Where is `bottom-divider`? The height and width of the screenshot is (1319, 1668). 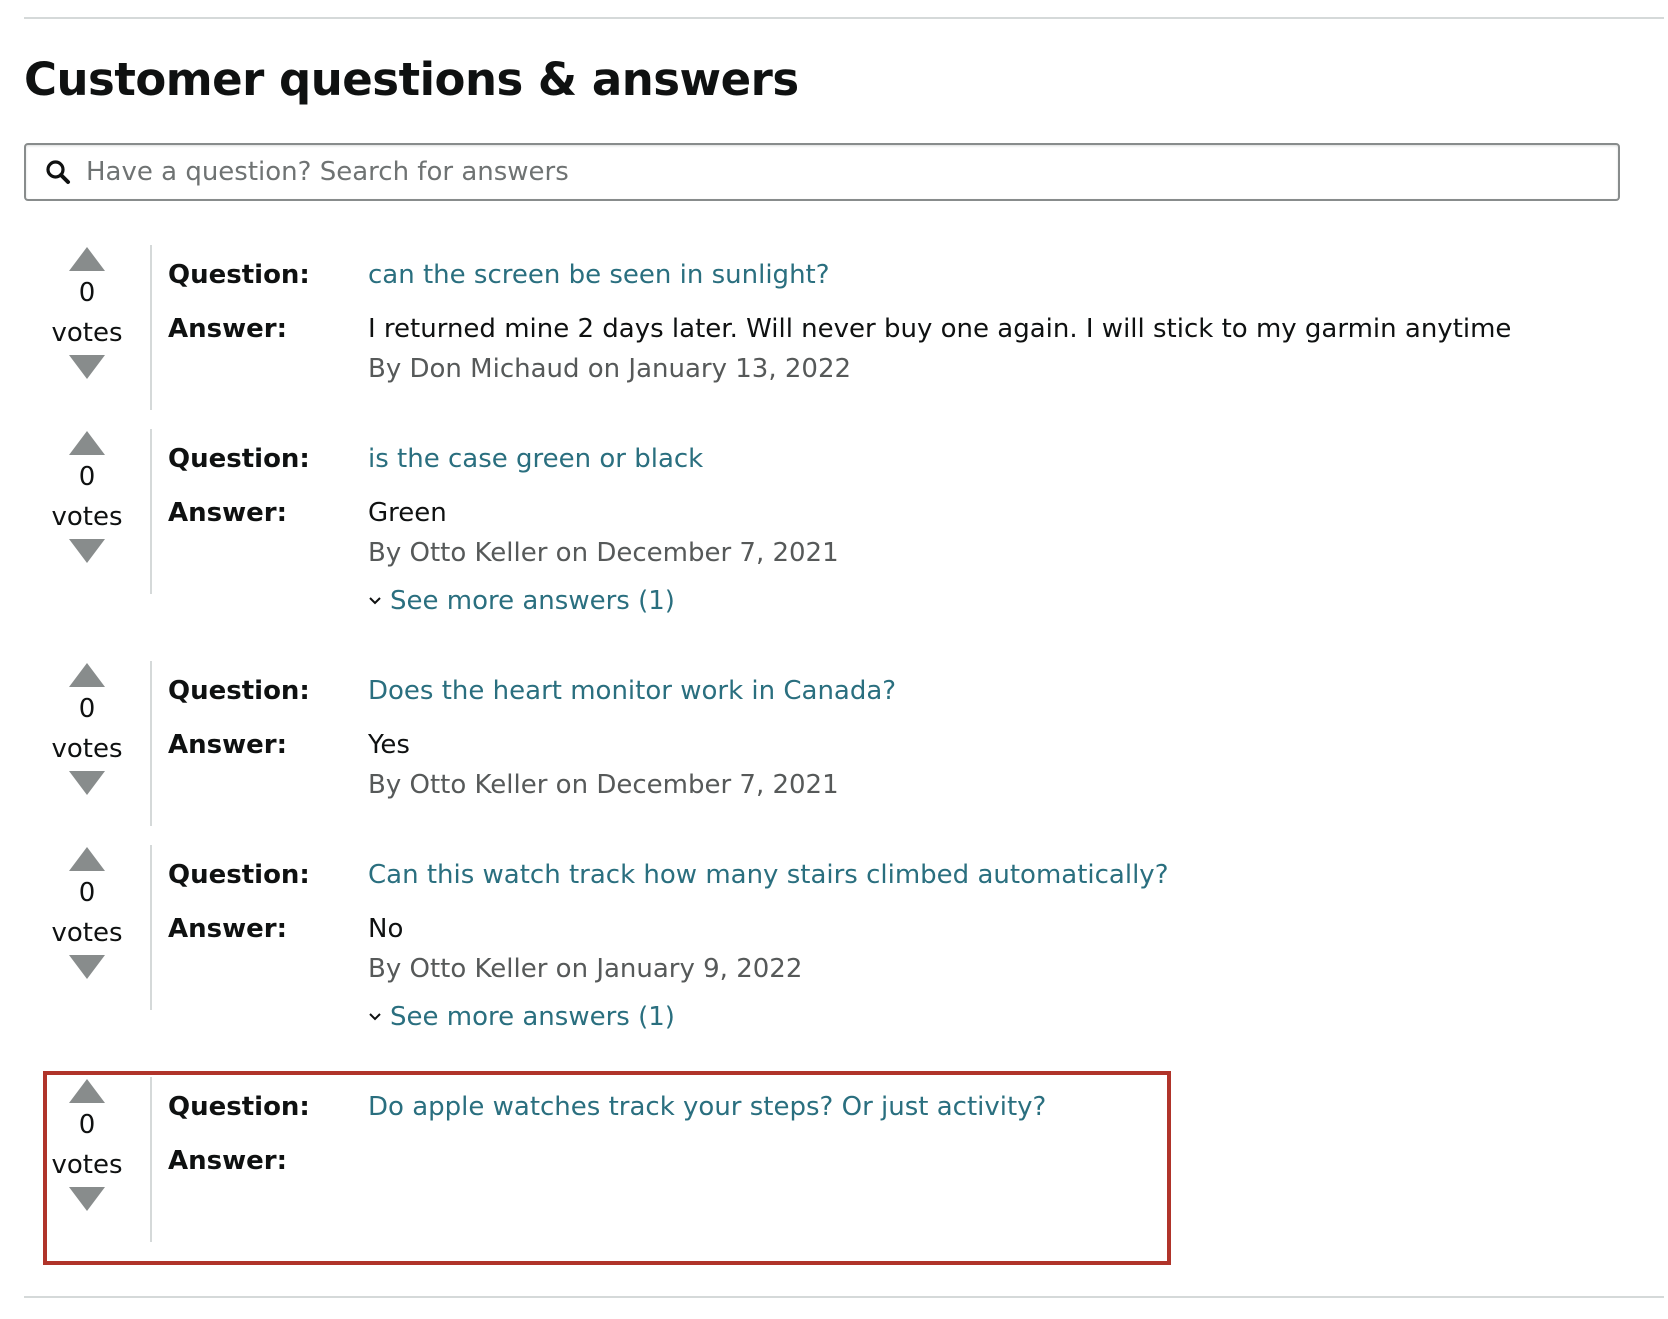 bottom-divider is located at coordinates (844, 1297).